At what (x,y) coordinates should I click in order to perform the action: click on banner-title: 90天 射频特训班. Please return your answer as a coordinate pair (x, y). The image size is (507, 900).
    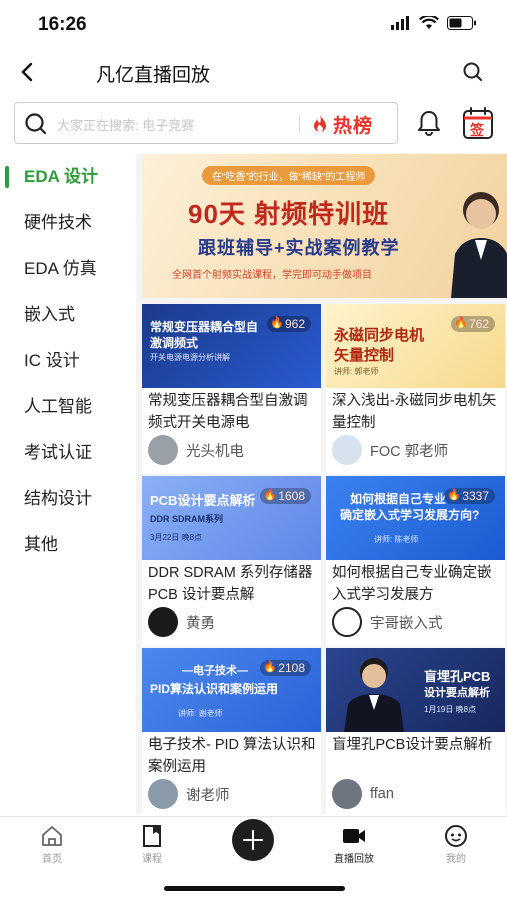
    Looking at the image, I should click on (289, 214).